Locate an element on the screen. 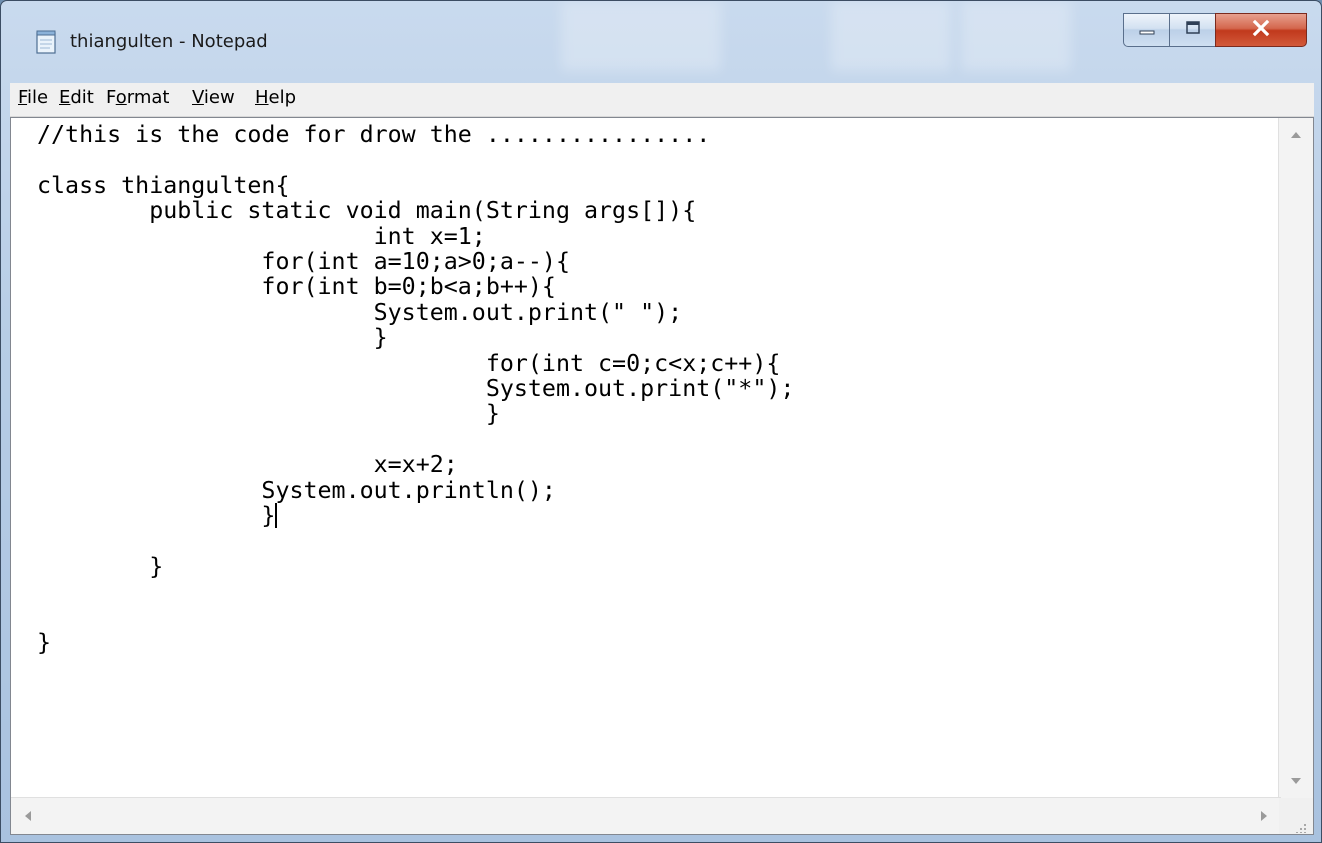 This screenshot has width=1322, height=843. code-line: for(int c=0;c<x;c++){ is located at coordinates (409, 363).